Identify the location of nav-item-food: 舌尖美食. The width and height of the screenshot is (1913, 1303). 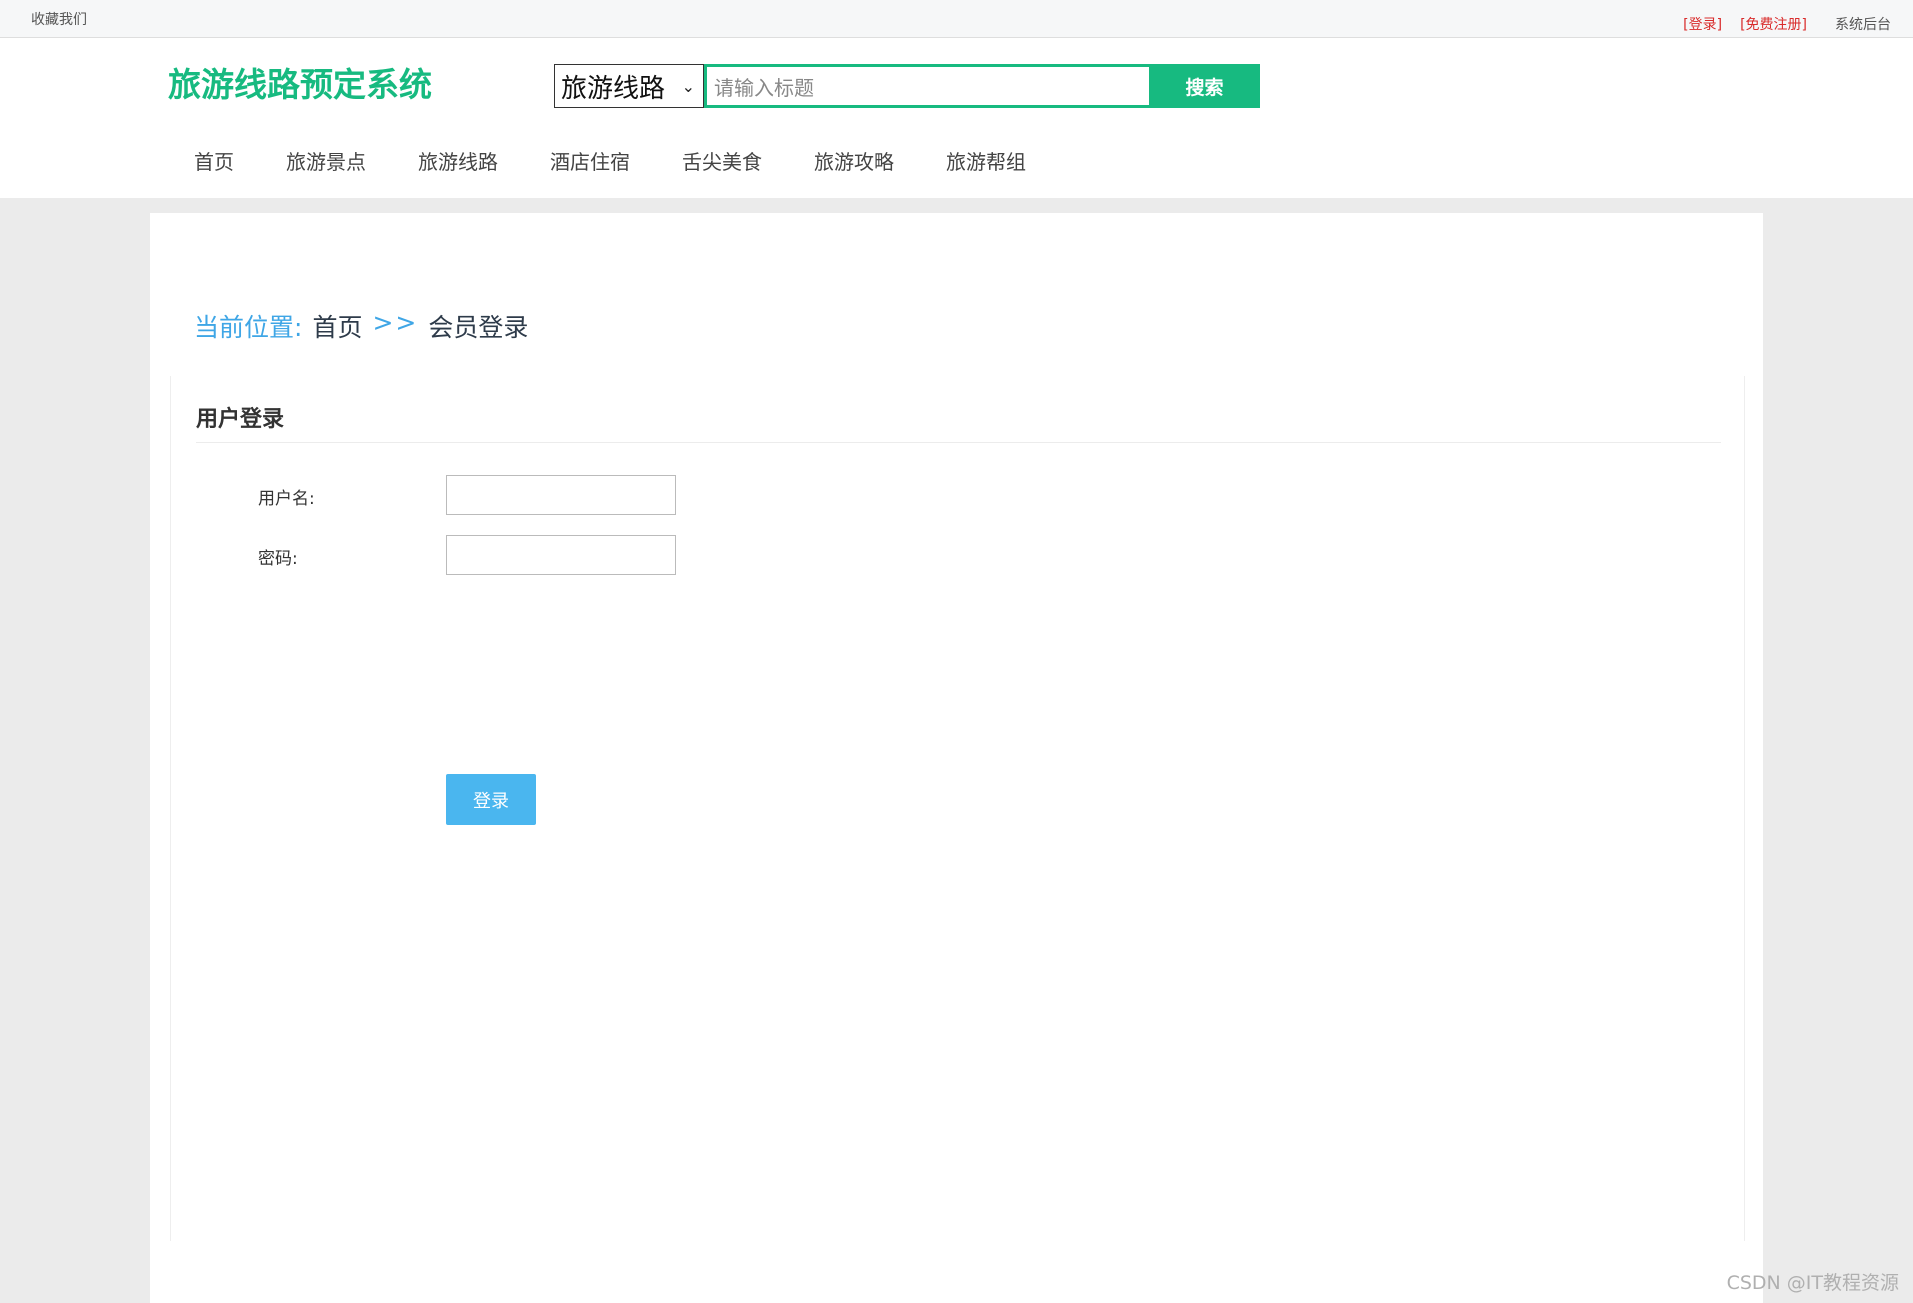
(722, 160).